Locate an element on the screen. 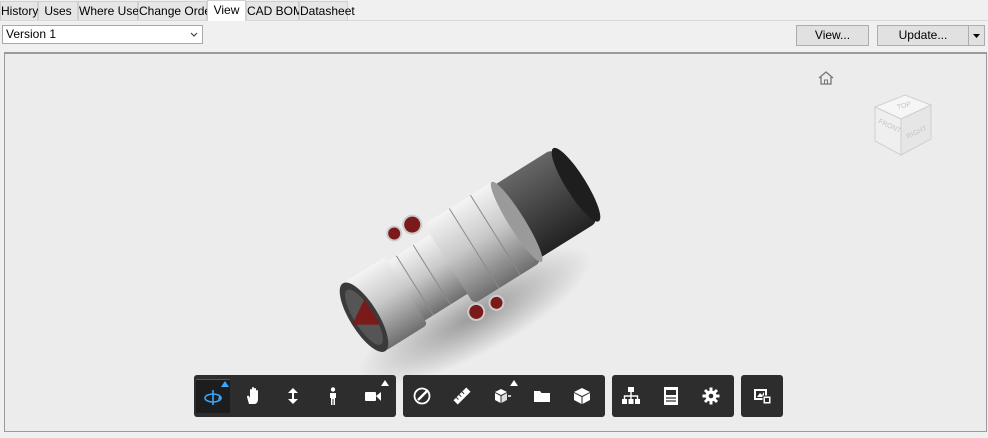 This screenshot has width=988, height=438. orbit-button is located at coordinates (213, 396).